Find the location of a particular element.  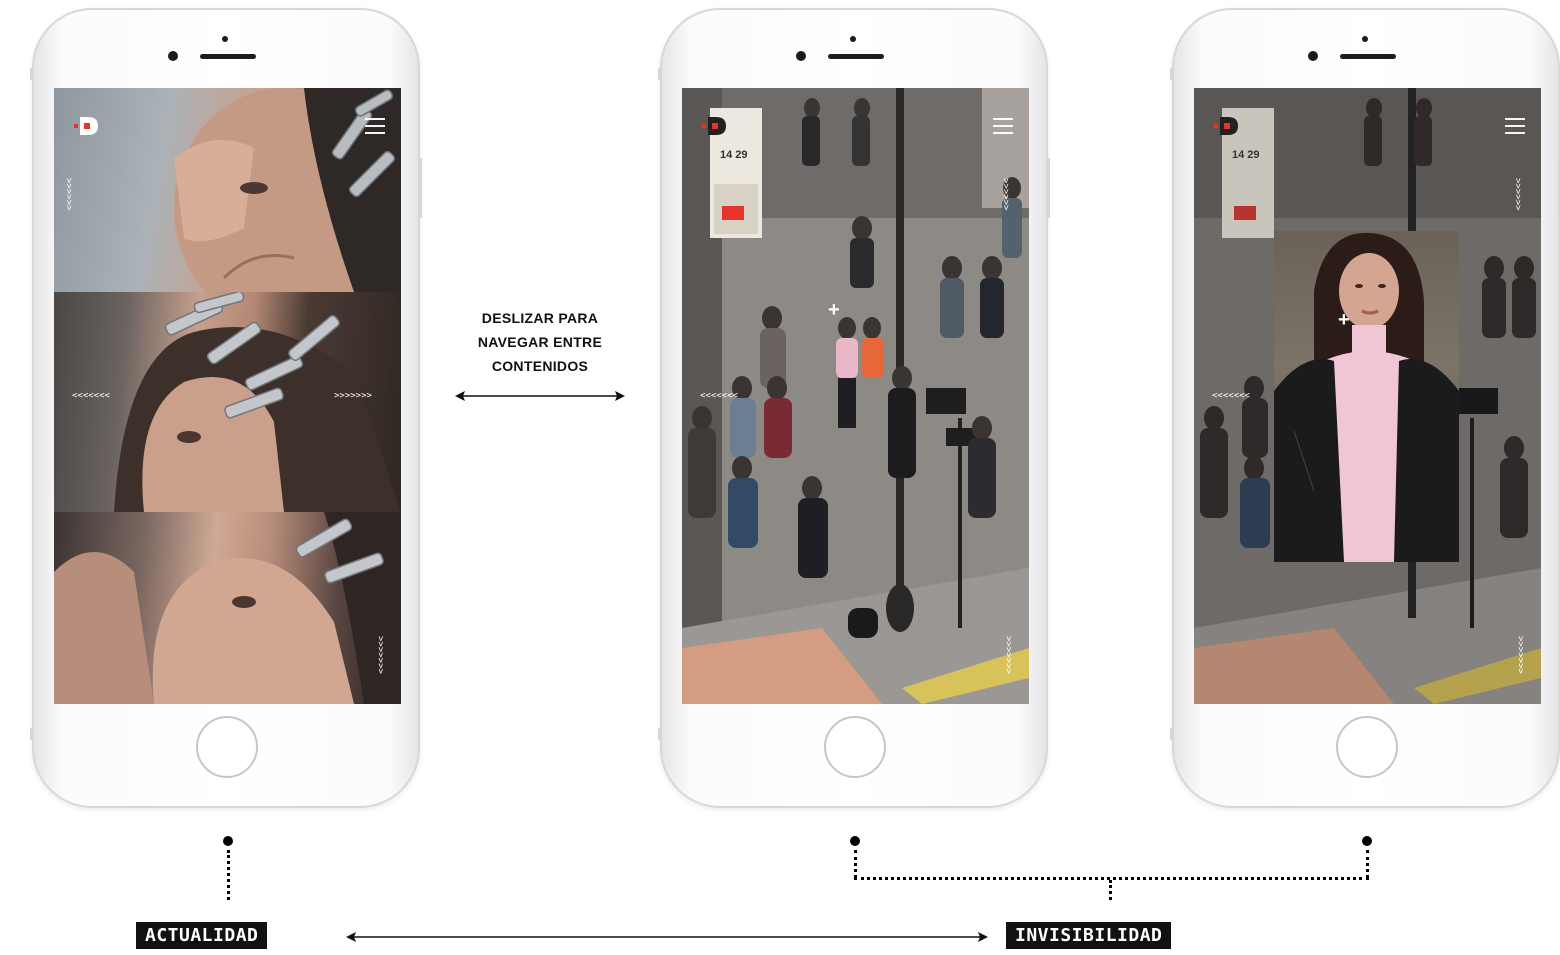

caption-line: CONTENIDOS is located at coordinates (540, 366).